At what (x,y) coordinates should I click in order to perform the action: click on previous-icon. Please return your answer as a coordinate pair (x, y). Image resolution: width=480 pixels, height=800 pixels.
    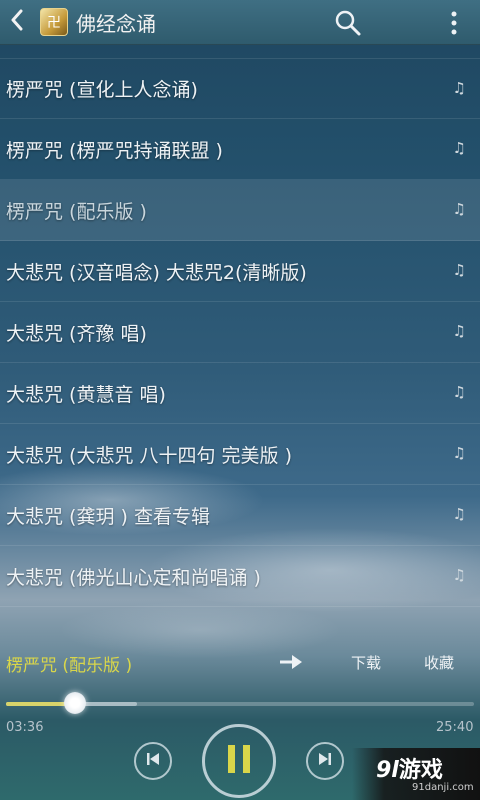
    Looking at the image, I should click on (153, 761).